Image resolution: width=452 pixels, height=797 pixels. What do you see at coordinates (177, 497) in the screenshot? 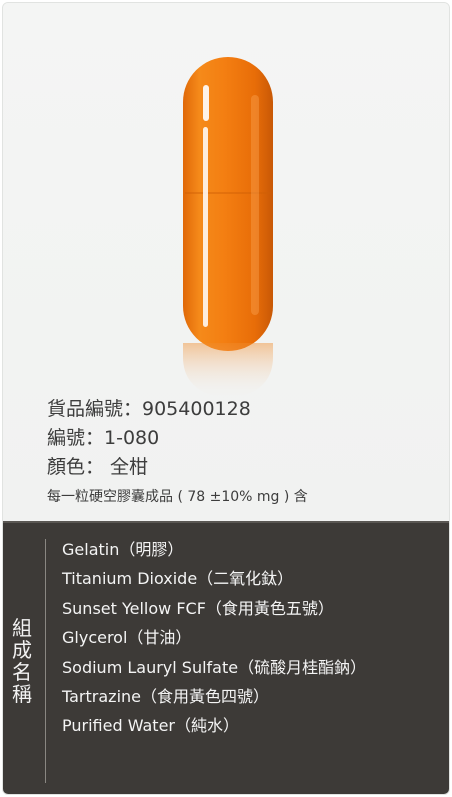
I see `capsule-weight-note: 每一粒硬空膠囊成品 ( 78 ±10% mg ) 含` at bounding box center [177, 497].